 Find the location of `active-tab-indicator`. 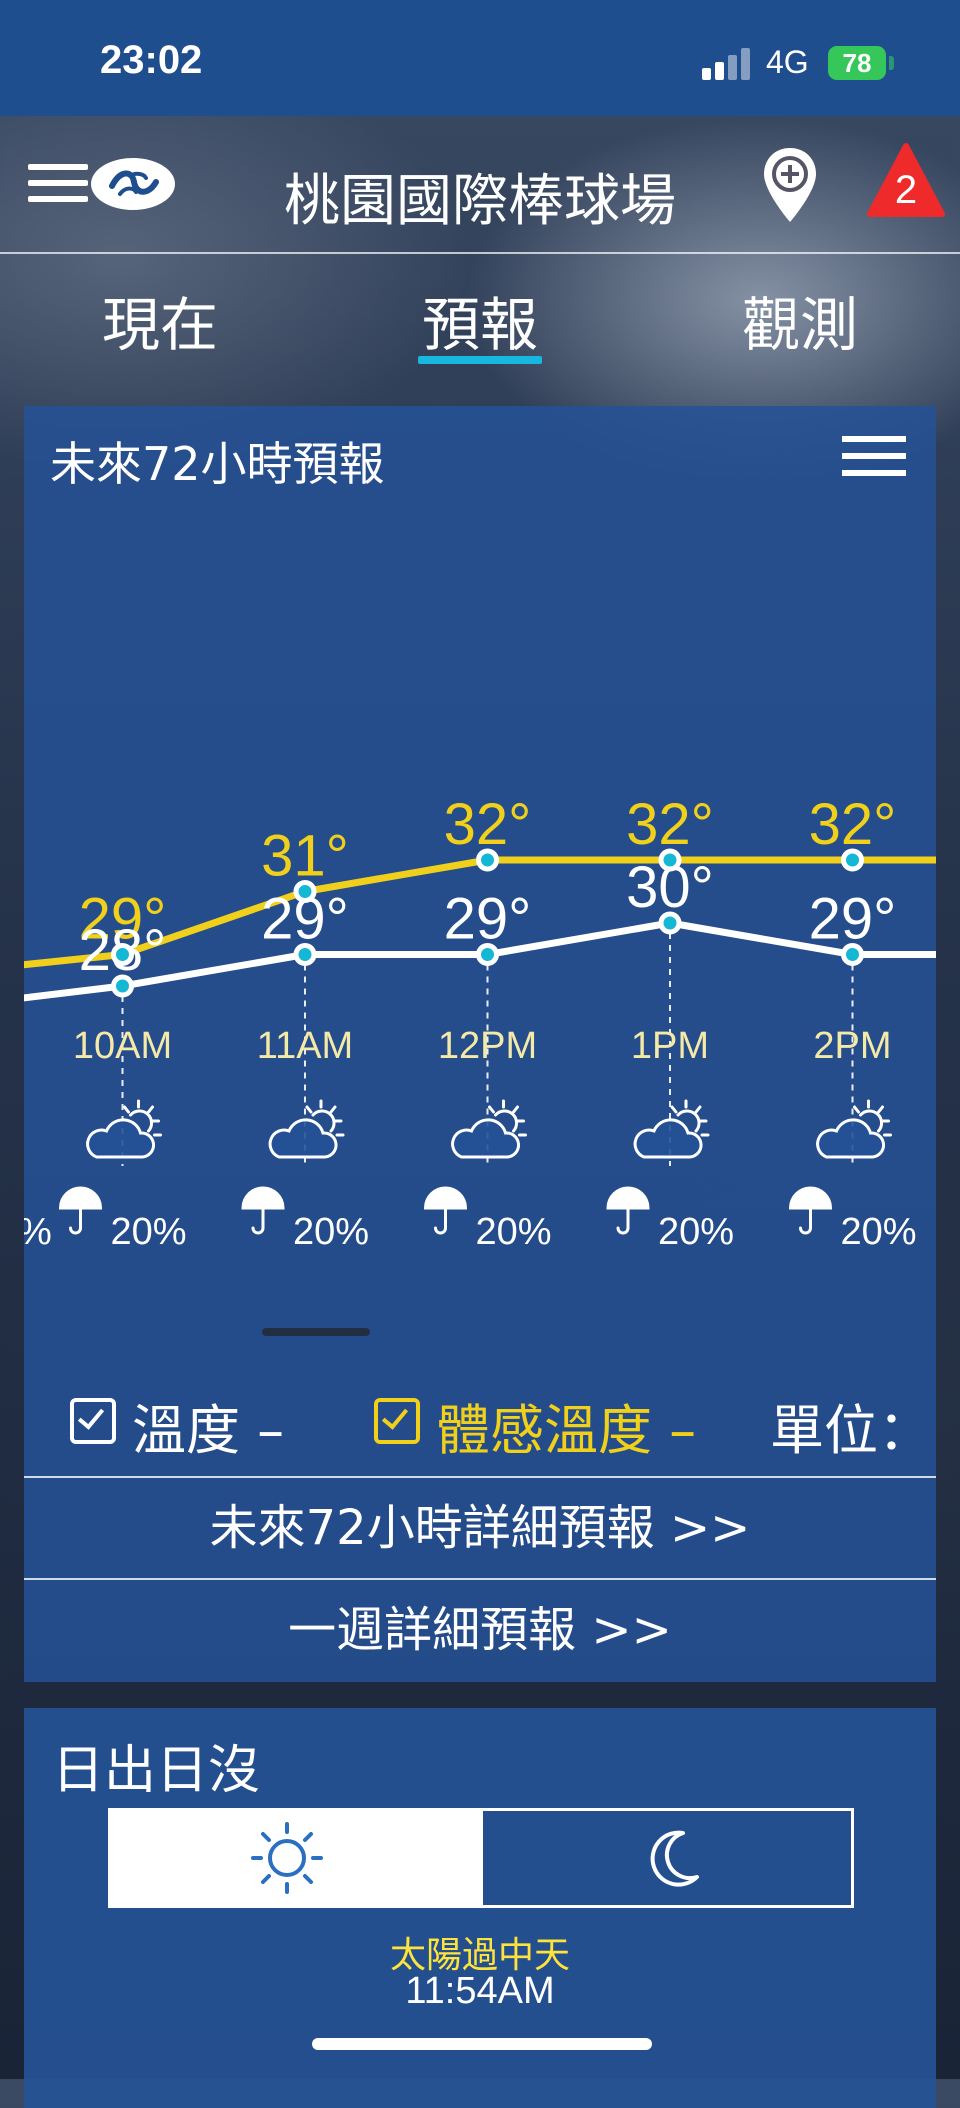

active-tab-indicator is located at coordinates (480, 360).